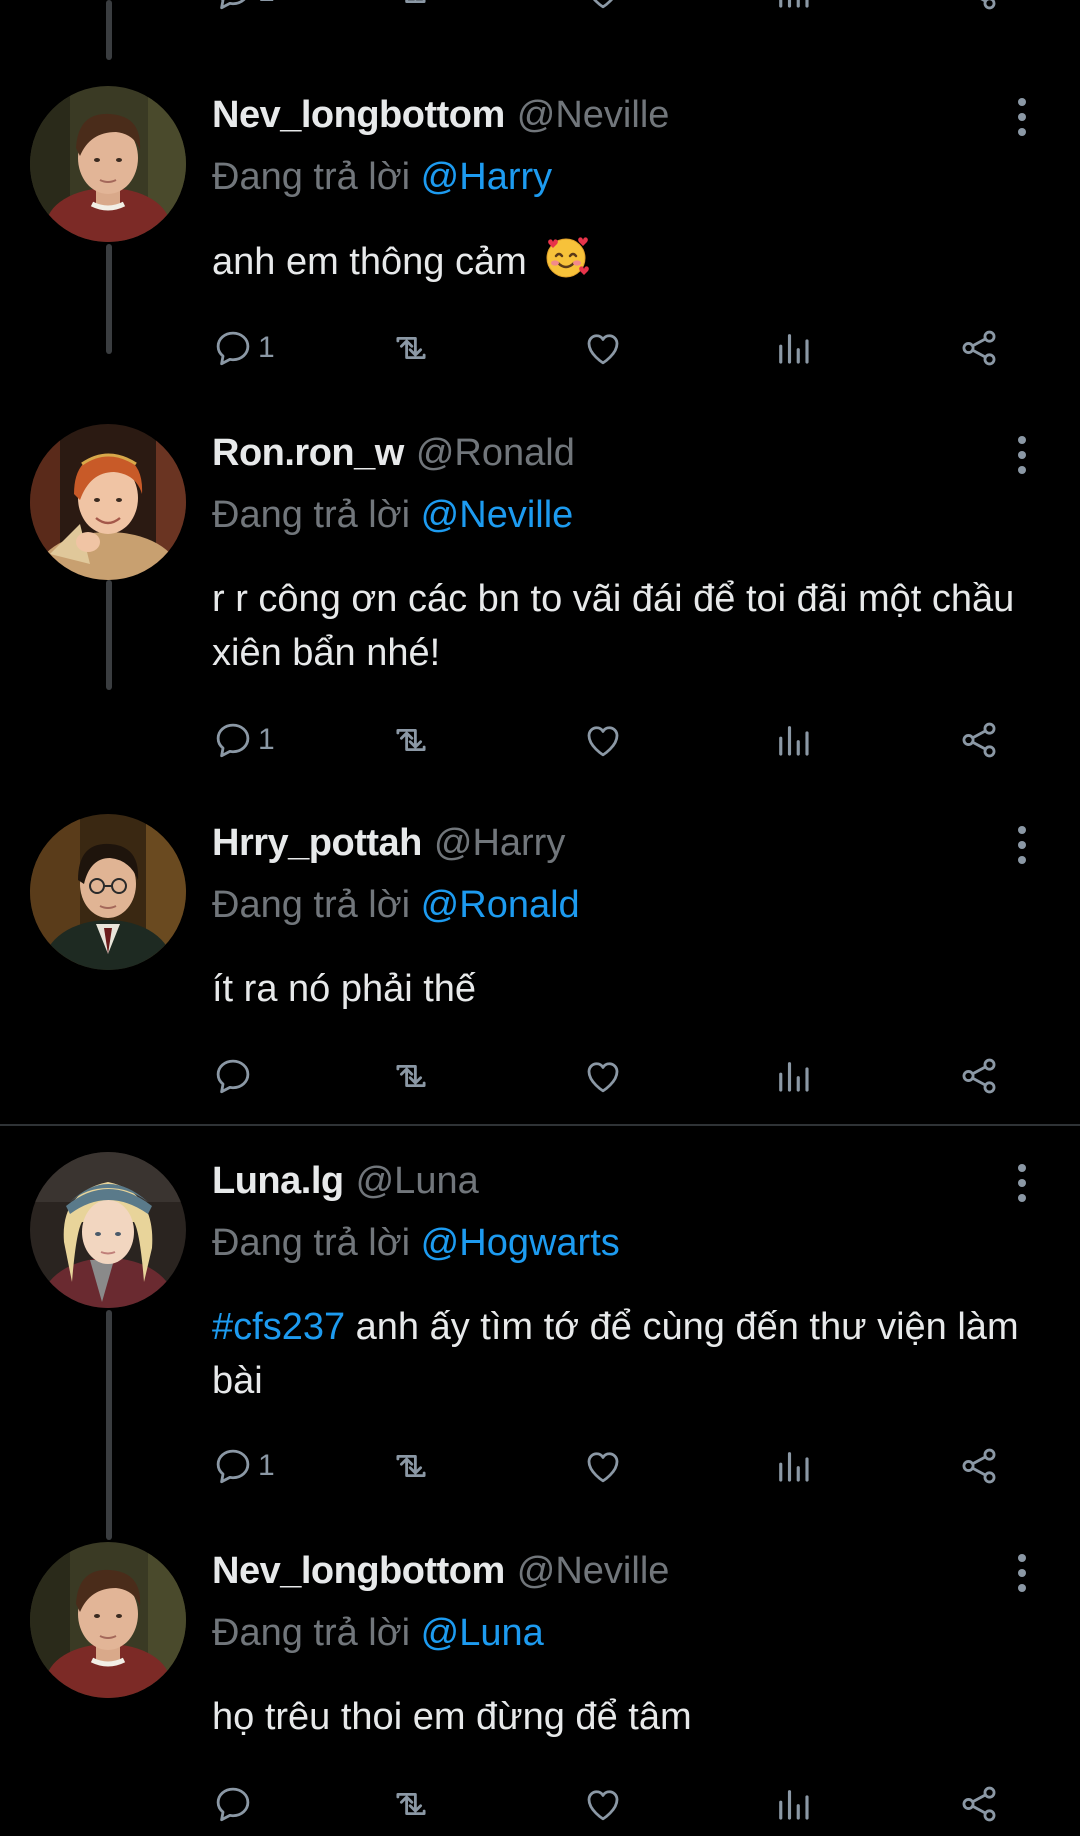 The height and width of the screenshot is (1836, 1080). What do you see at coordinates (603, 6) in the screenshot?
I see `heart-icon` at bounding box center [603, 6].